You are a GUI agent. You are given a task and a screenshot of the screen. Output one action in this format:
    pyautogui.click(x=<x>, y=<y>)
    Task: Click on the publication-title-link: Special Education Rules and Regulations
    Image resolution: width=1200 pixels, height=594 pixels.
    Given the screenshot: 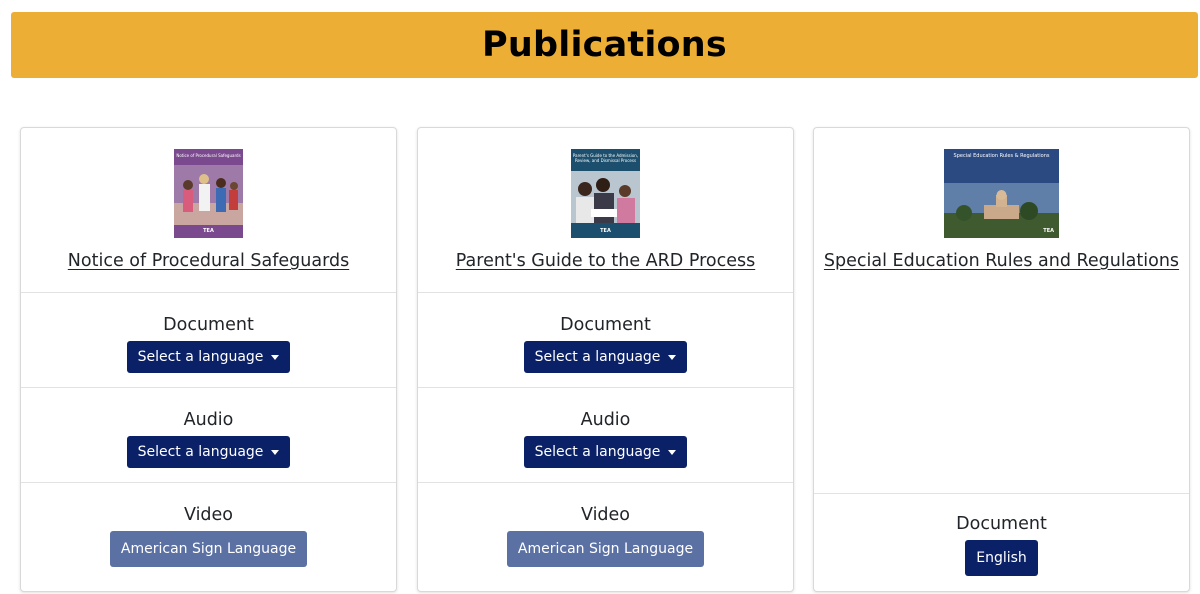 What is the action you would take?
    pyautogui.click(x=1001, y=261)
    